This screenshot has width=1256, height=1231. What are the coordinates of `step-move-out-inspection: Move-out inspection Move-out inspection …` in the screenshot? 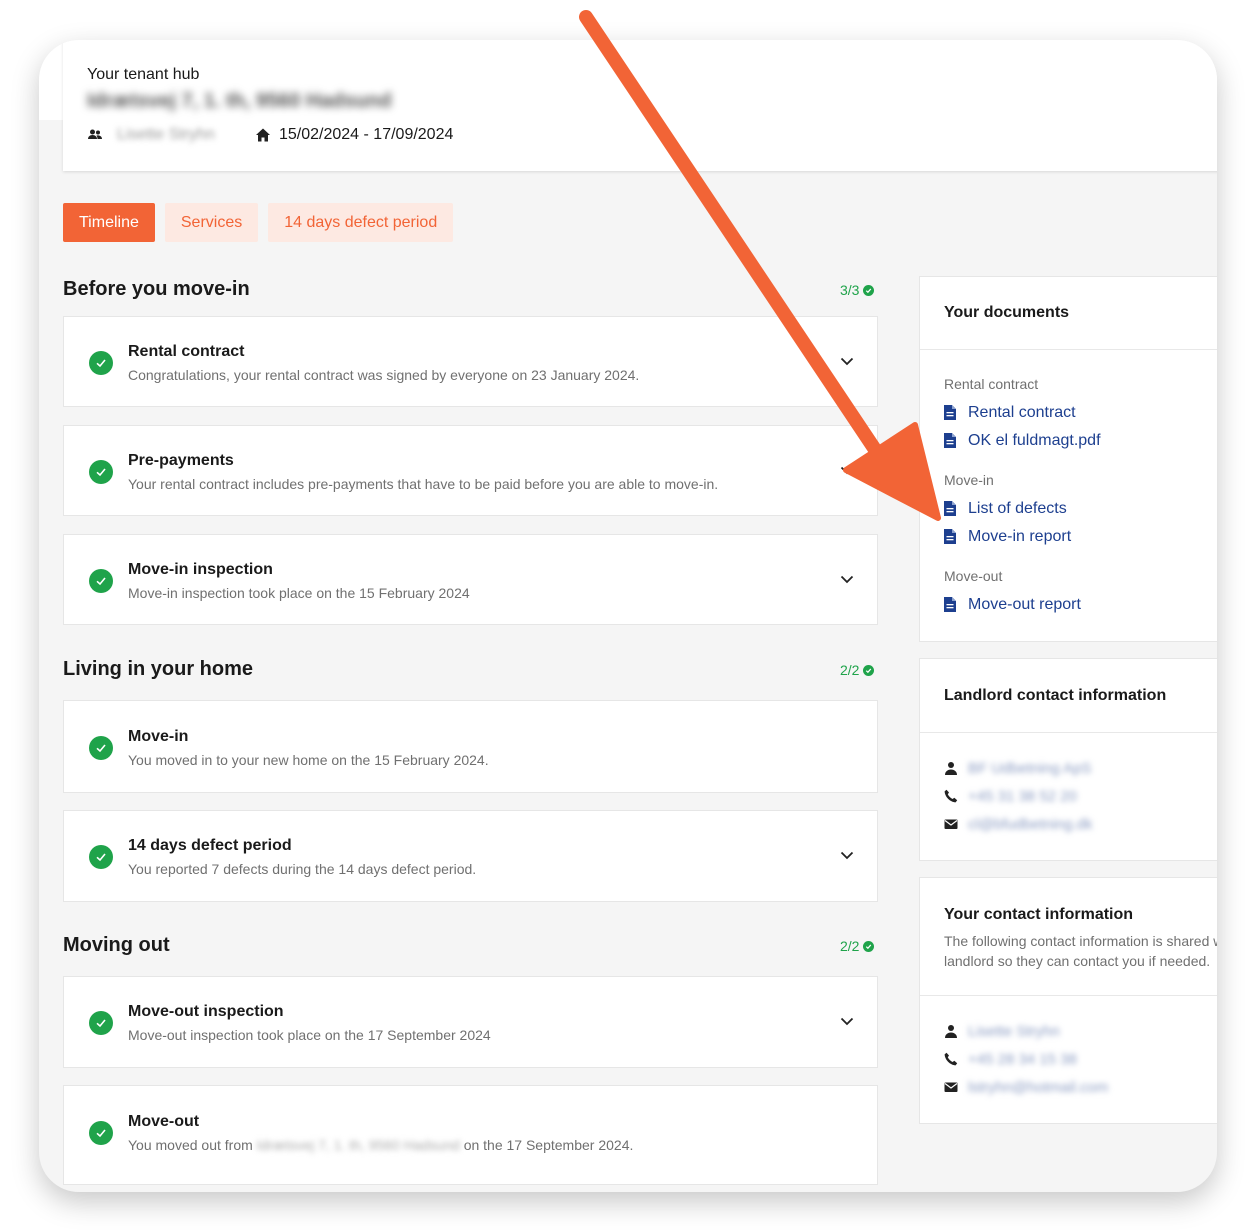 It's located at (470, 1022).